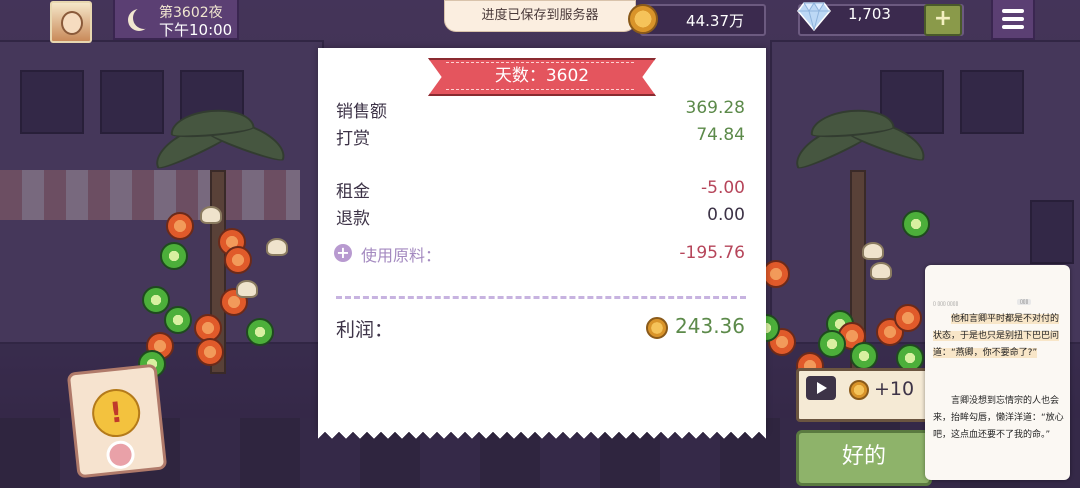  I want to click on alert-card: !, so click(117, 421).